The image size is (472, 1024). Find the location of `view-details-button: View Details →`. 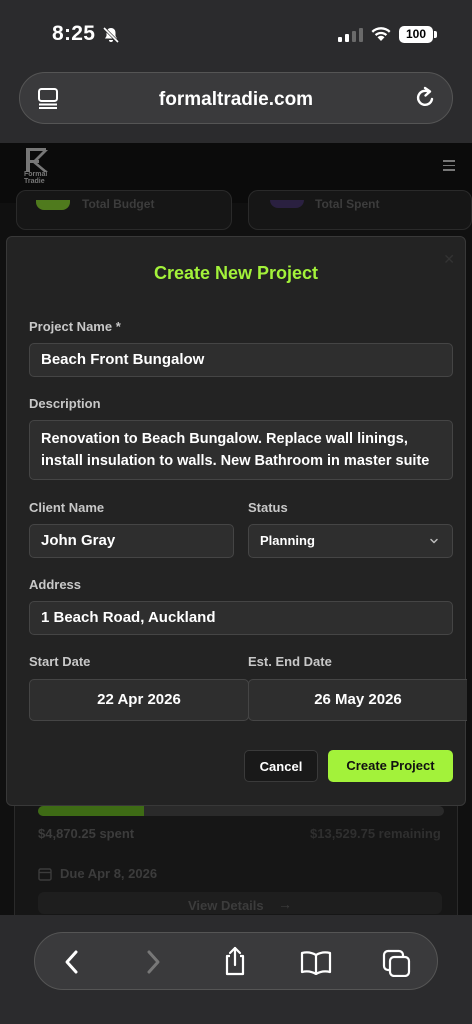

view-details-button: View Details → is located at coordinates (240, 903).